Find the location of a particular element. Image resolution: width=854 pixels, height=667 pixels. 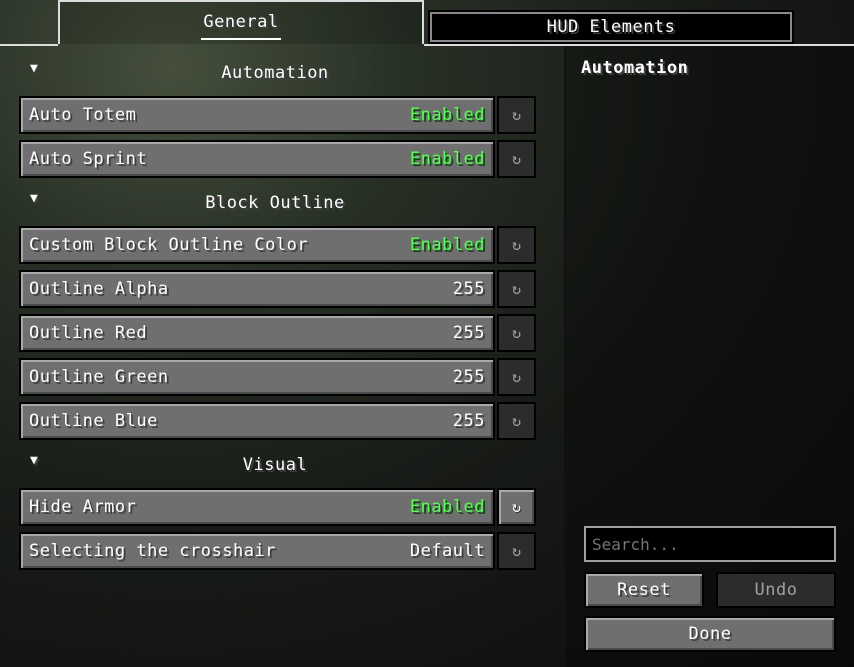

option-row-auto-totem: Auto Totem Enabled ↻ is located at coordinates (277, 115).